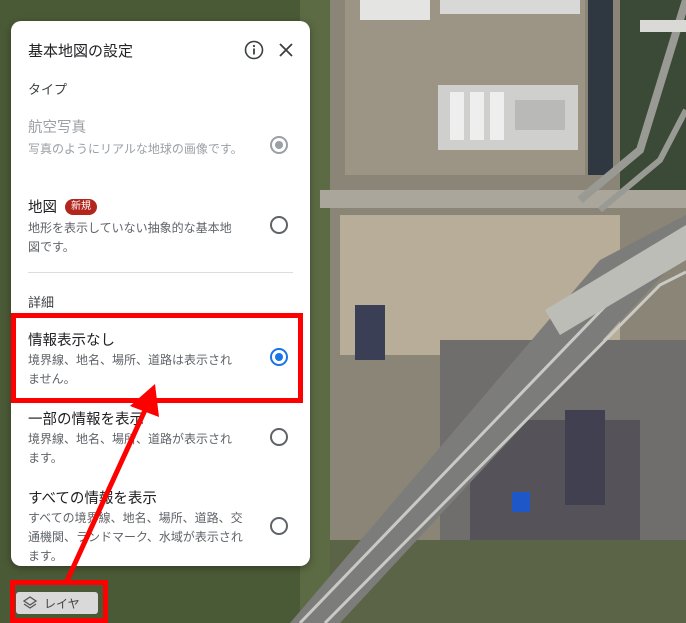  Describe the element at coordinates (92, 499) in the screenshot. I see `option-title: すべての情報を表示` at that location.